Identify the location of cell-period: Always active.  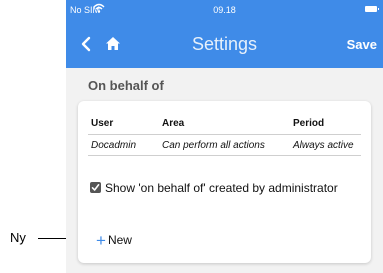
(325, 145).